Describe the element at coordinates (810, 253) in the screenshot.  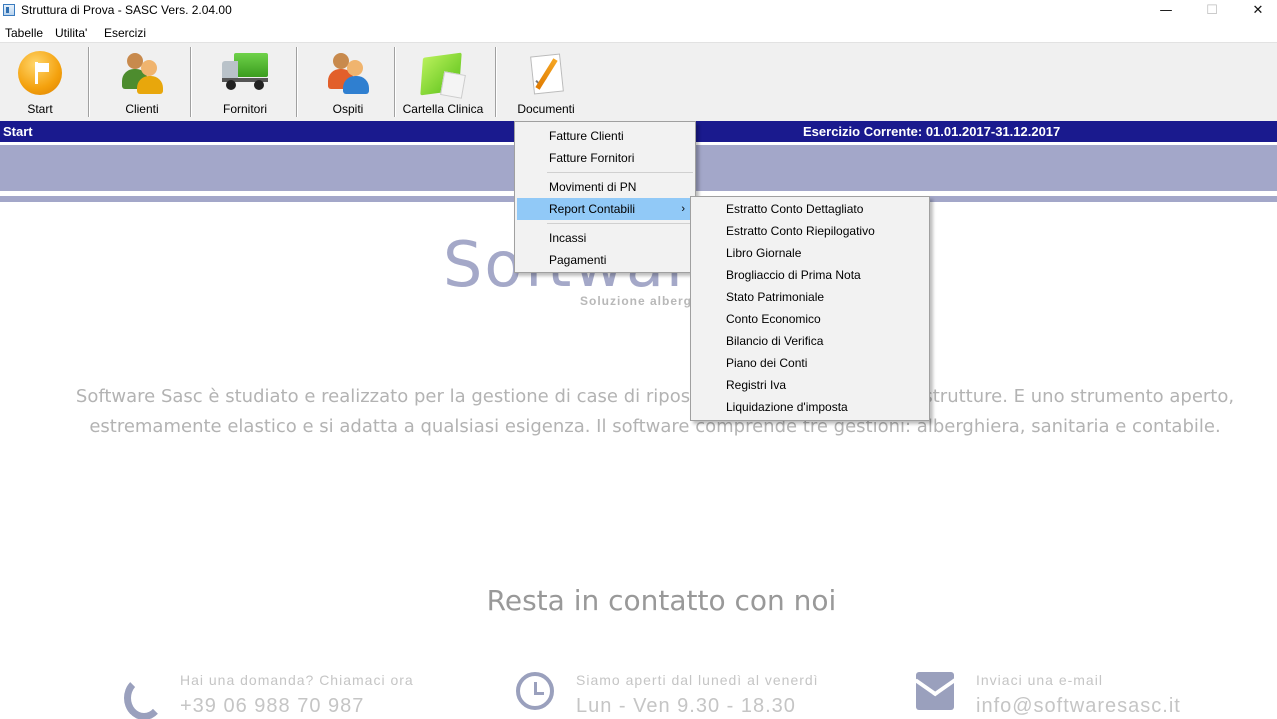
I see `menu-item-libro-giornale: Libro Giornale` at that location.